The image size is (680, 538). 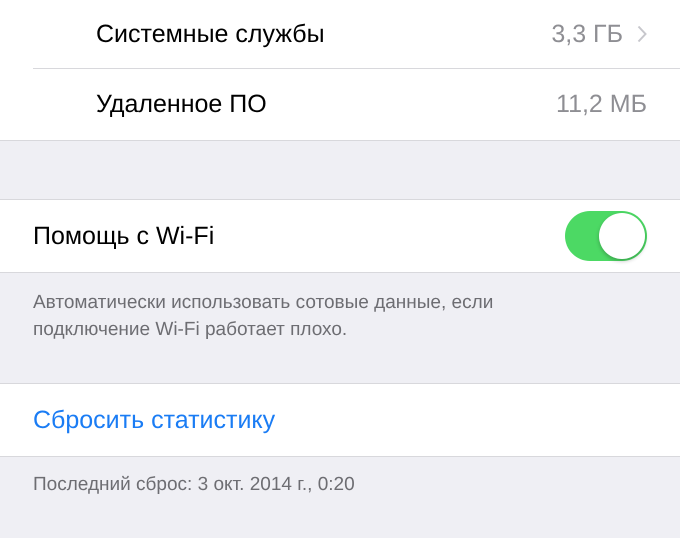 I want to click on footer-note: Последний сброс: 3 окт. 2014 г., 0:20, so click(x=194, y=485).